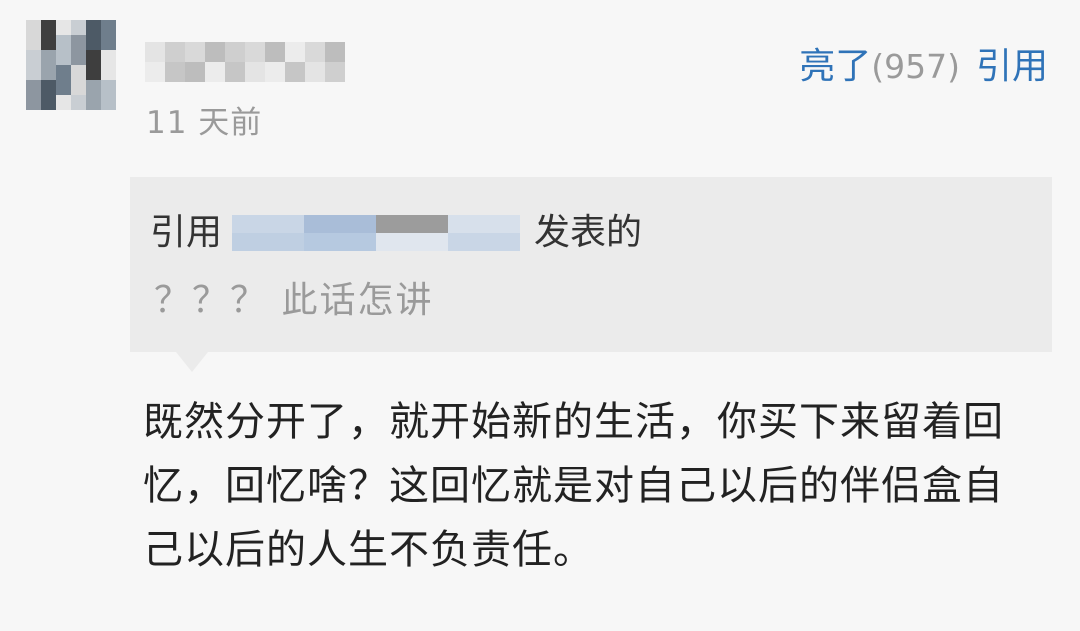 The image size is (1080, 631). What do you see at coordinates (377, 233) in the screenshot?
I see `quoted-username-blurred` at bounding box center [377, 233].